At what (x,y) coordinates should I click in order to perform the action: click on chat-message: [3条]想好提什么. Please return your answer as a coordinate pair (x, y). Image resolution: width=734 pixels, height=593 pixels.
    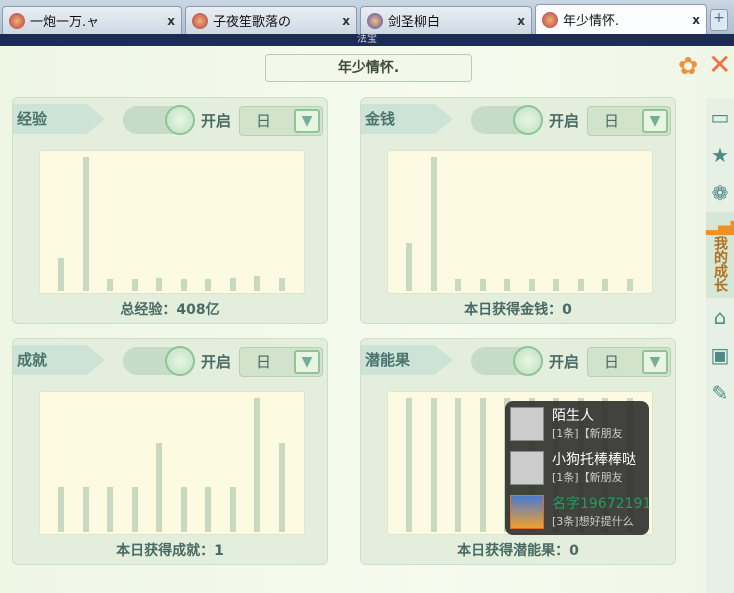
    Looking at the image, I should click on (593, 521).